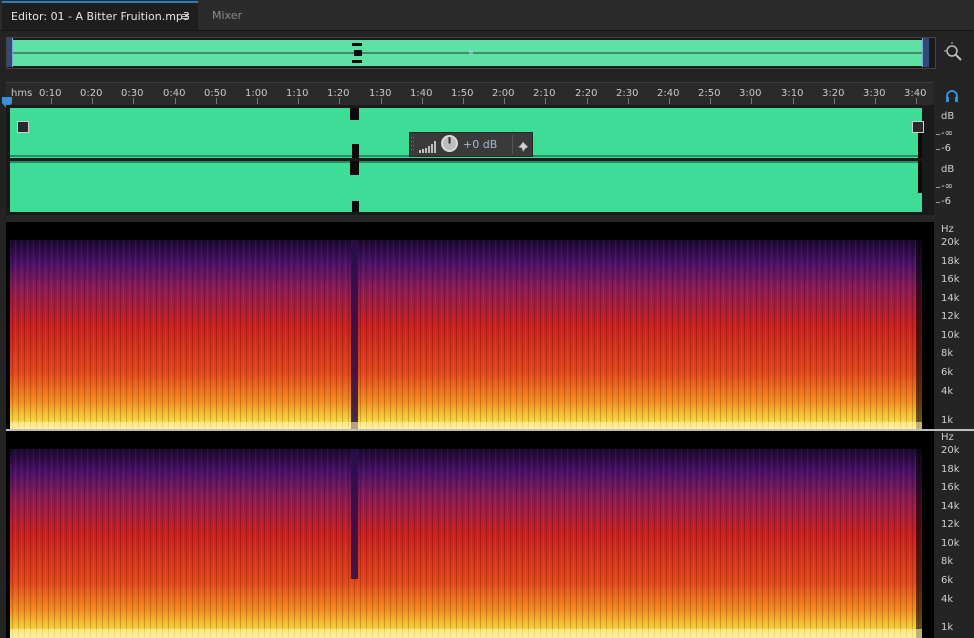 Image resolution: width=974 pixels, height=638 pixels. What do you see at coordinates (22, 93) in the screenshot?
I see `ruler-unit-label: hms` at bounding box center [22, 93].